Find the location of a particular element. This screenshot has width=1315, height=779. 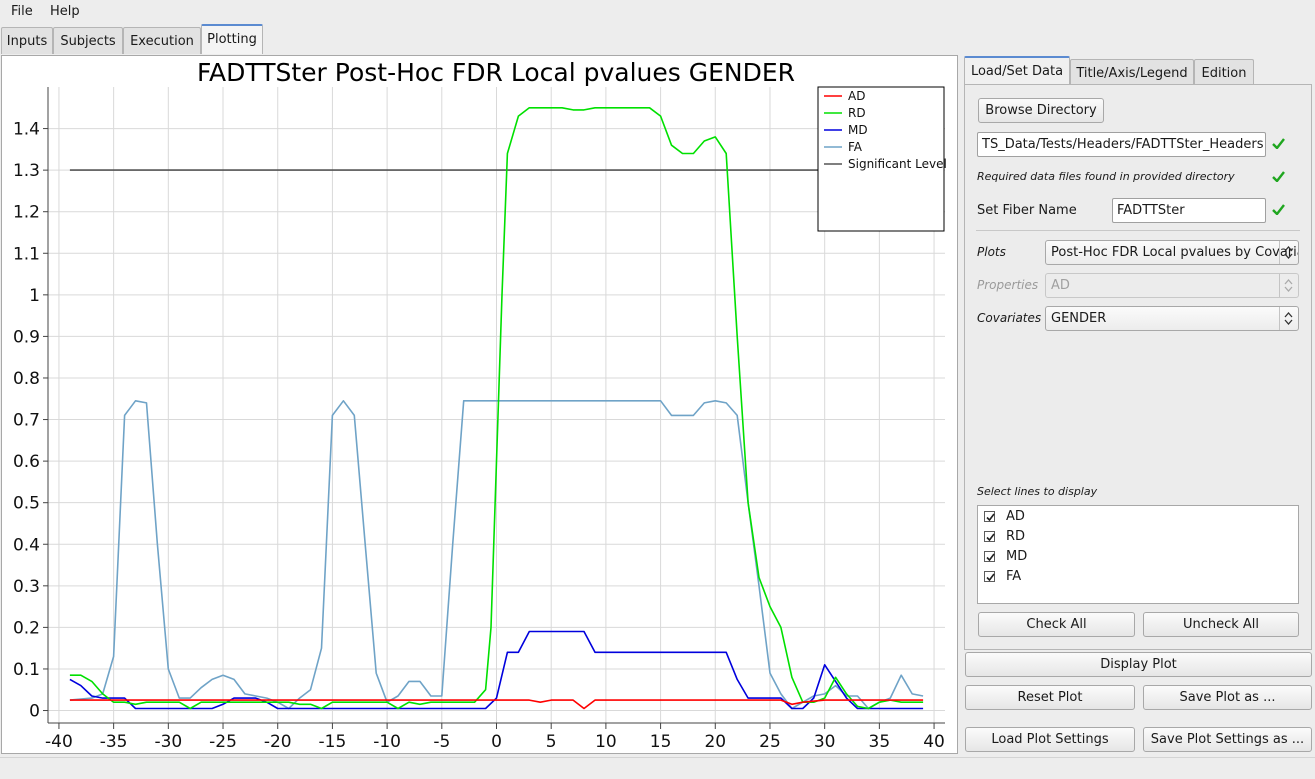

display-plot-button: Display Plot is located at coordinates (1138, 664).